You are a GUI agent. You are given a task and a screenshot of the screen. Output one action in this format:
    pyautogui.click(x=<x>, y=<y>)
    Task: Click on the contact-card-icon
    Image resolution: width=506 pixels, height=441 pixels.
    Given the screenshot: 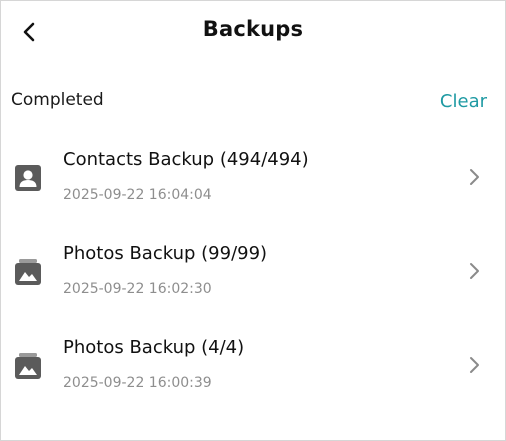 What is the action you would take?
    pyautogui.click(x=28, y=178)
    